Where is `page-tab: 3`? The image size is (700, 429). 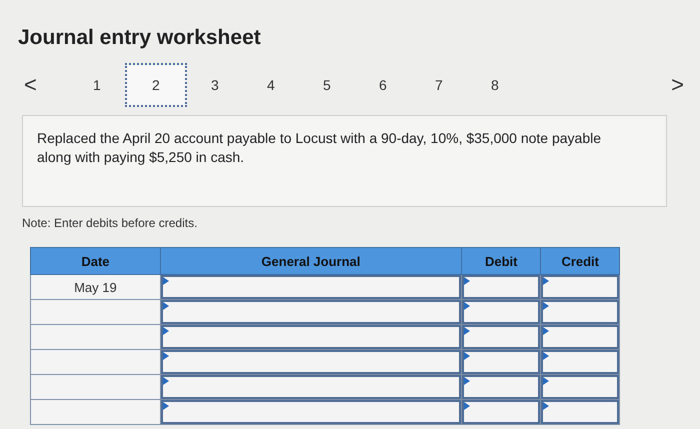 page-tab: 3 is located at coordinates (214, 85).